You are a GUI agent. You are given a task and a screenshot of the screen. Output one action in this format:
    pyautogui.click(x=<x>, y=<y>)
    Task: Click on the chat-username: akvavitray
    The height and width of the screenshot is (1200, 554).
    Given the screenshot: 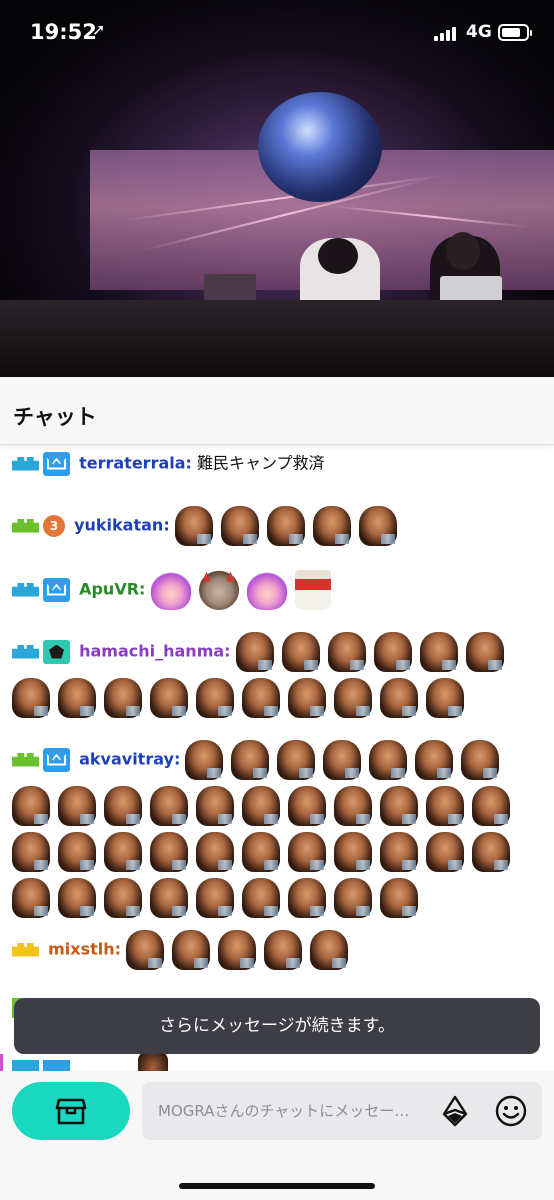 What is the action you would take?
    pyautogui.click(x=126, y=759)
    